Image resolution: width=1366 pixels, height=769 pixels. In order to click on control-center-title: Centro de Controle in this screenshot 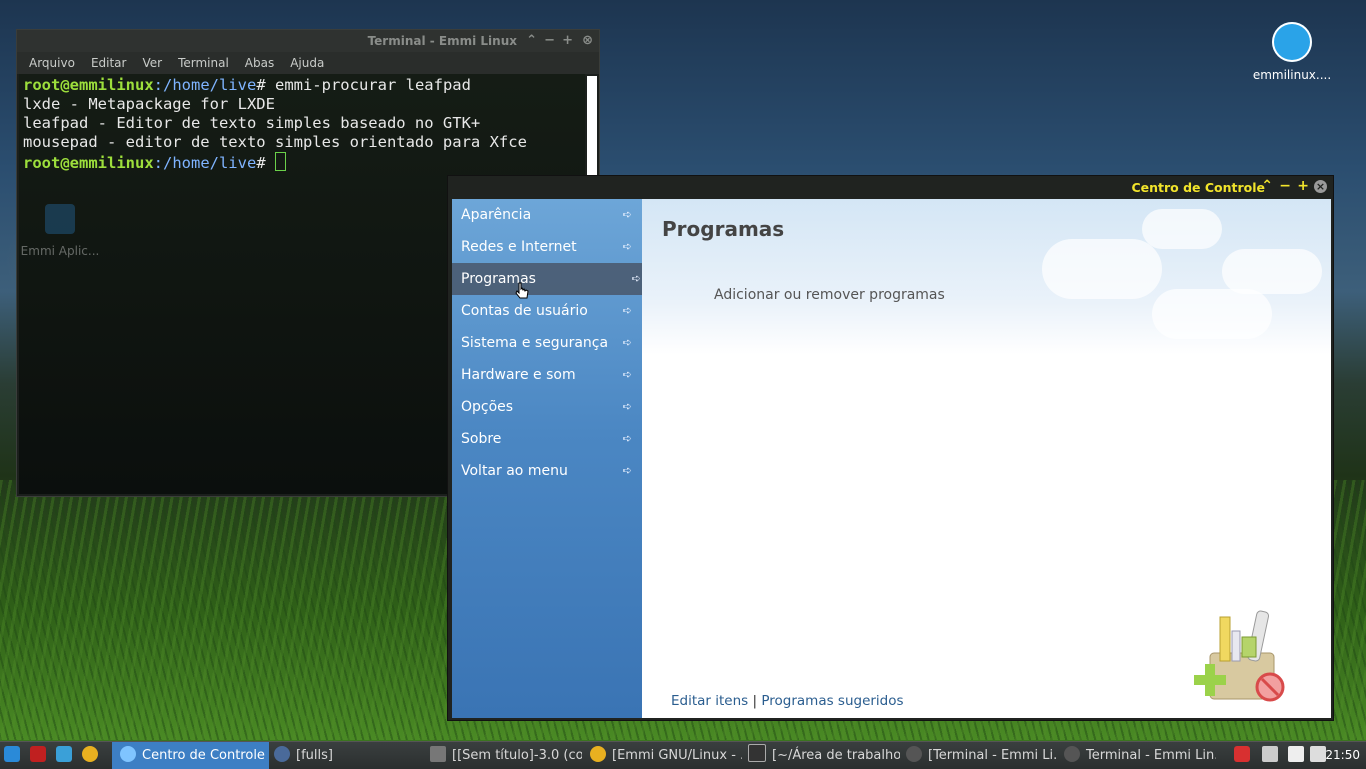, I will do `click(1198, 187)`.